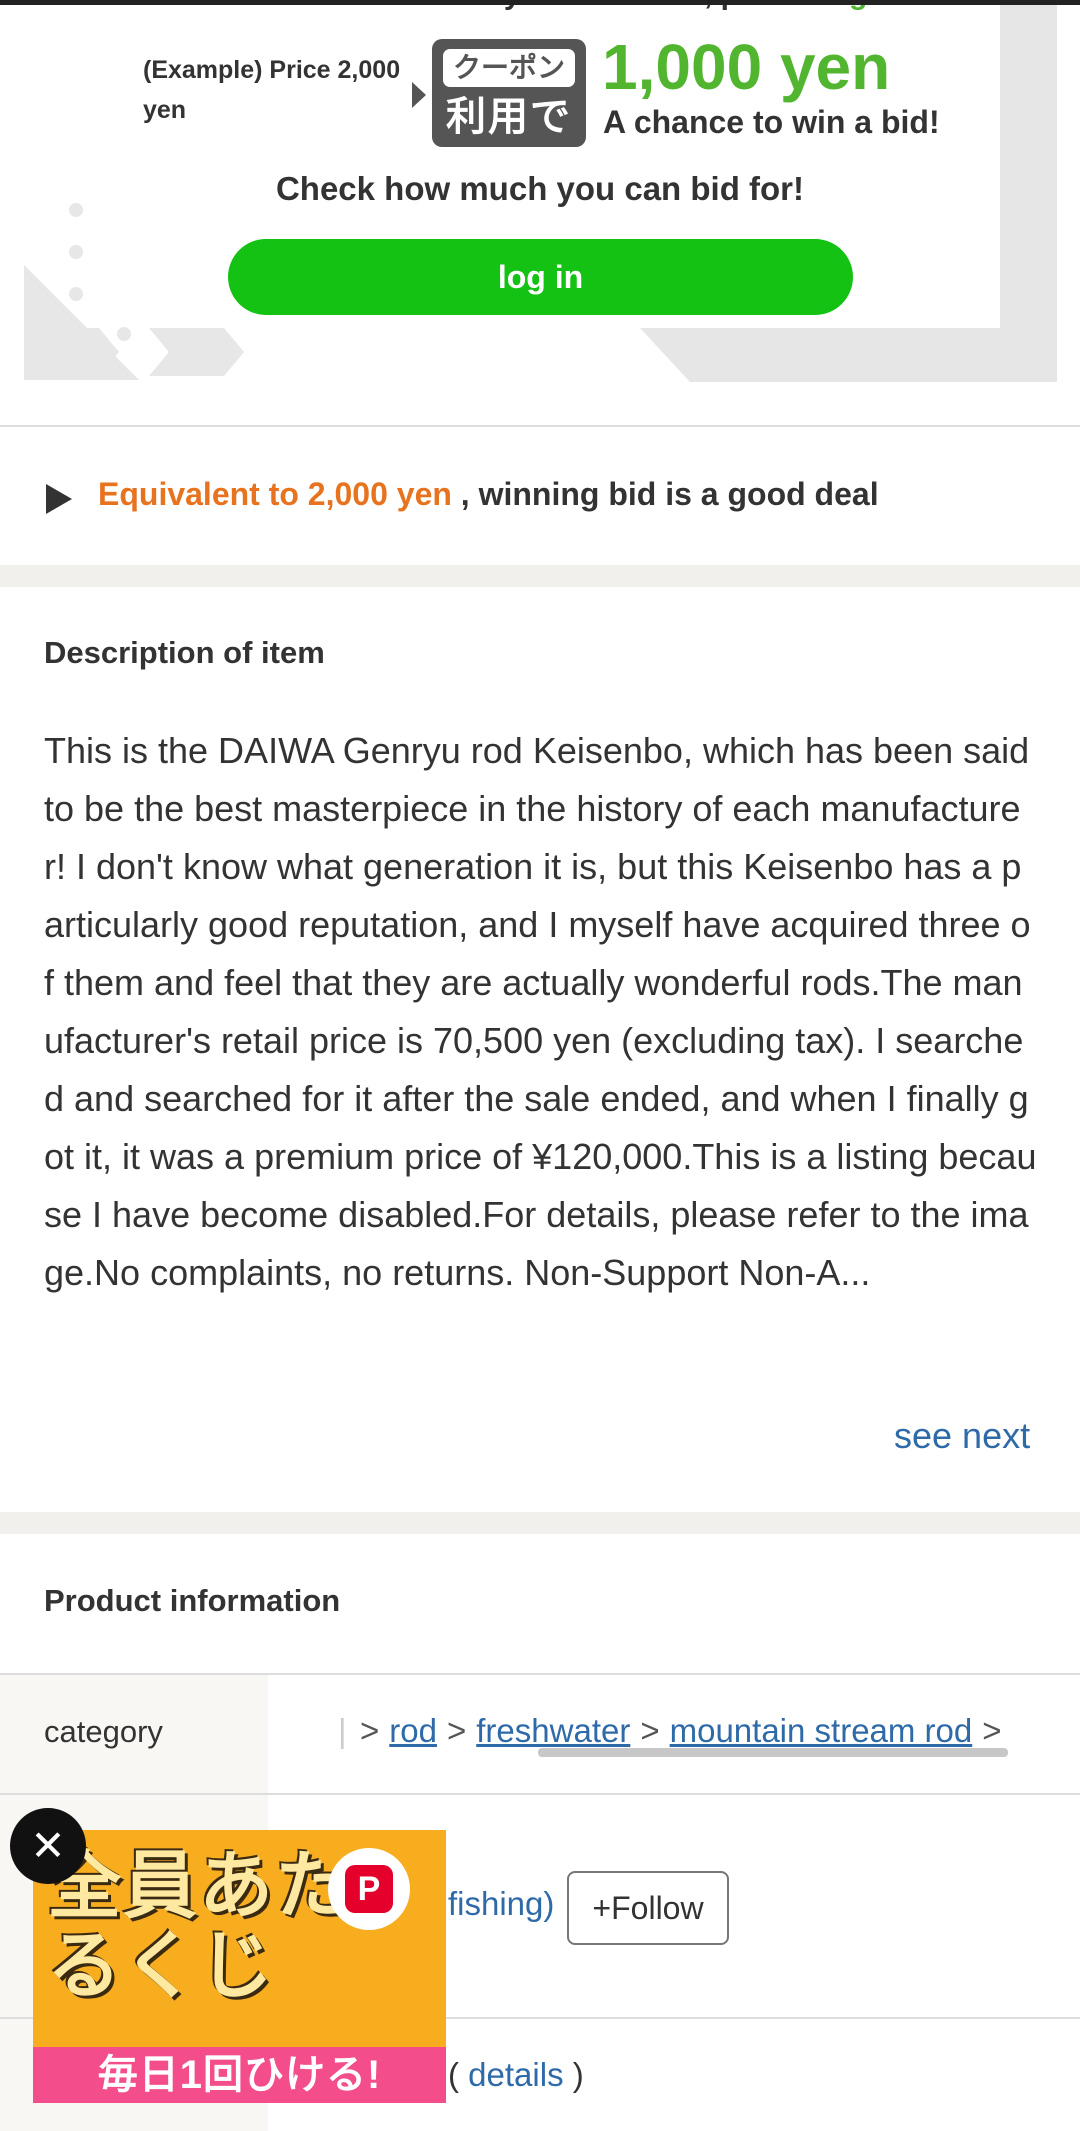 Image resolution: width=1080 pixels, height=2131 pixels. Describe the element at coordinates (821, 1730) in the screenshot. I see `category-link-mountain-stream-rod: mountain stream rod` at that location.